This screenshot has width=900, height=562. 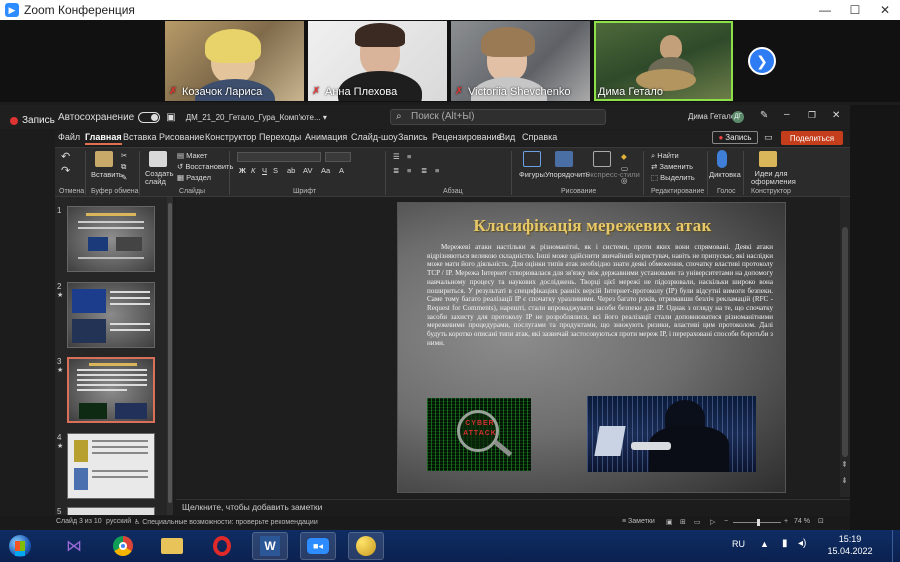 What do you see at coordinates (712, 522) in the screenshot?
I see `slideshow-view-icon: ▷` at bounding box center [712, 522].